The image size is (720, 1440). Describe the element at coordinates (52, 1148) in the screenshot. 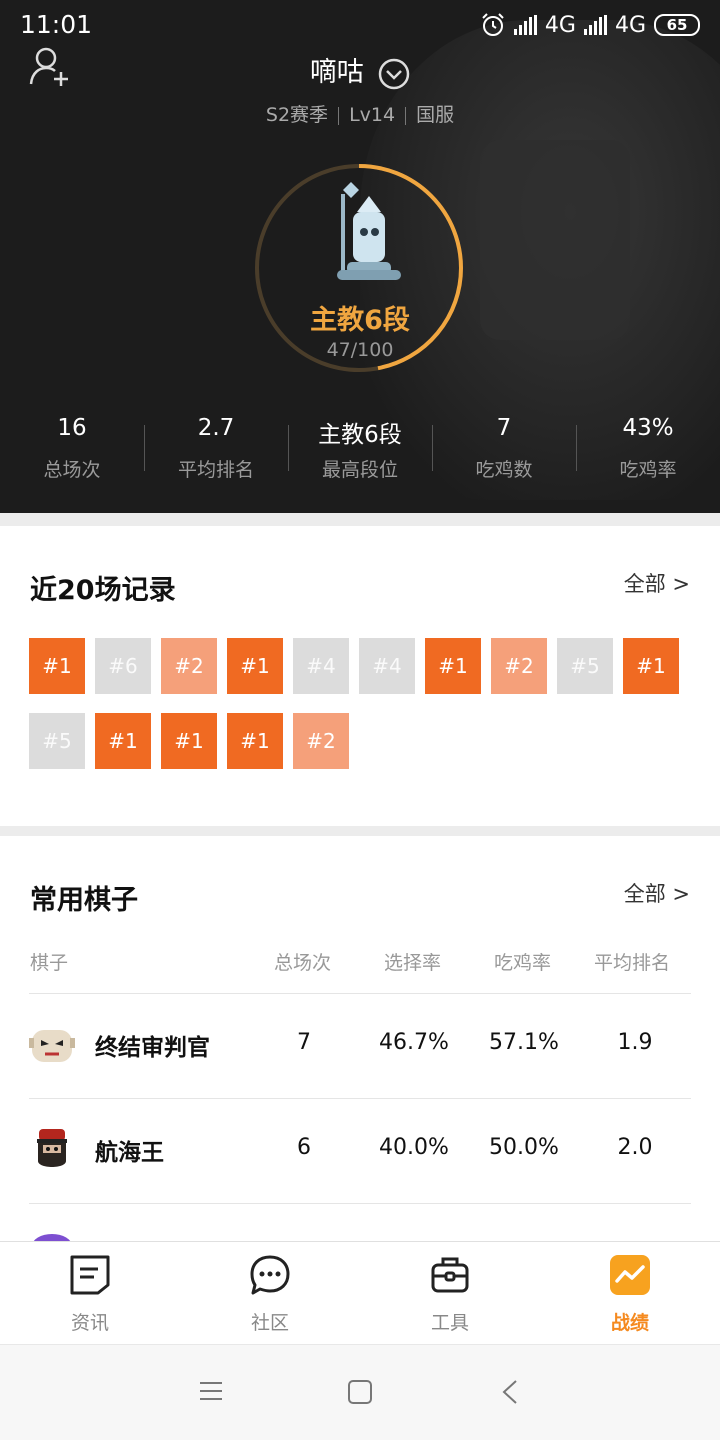

I see `pirate-avatar` at that location.